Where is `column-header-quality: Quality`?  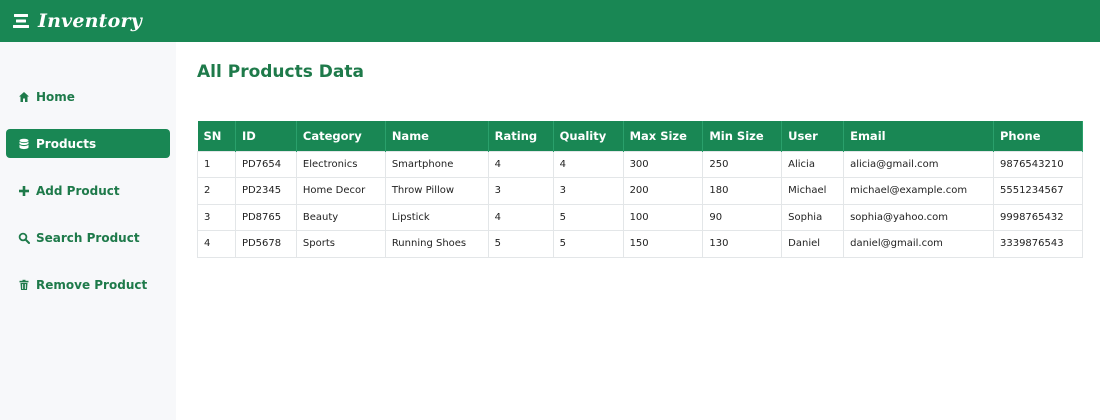 column-header-quality: Quality is located at coordinates (588, 136).